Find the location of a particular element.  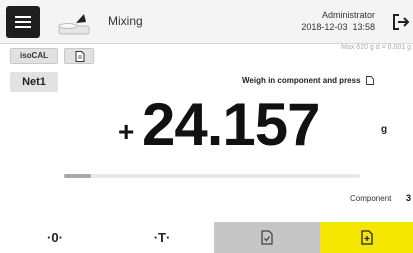

time-text: 13:58 is located at coordinates (363, 27).